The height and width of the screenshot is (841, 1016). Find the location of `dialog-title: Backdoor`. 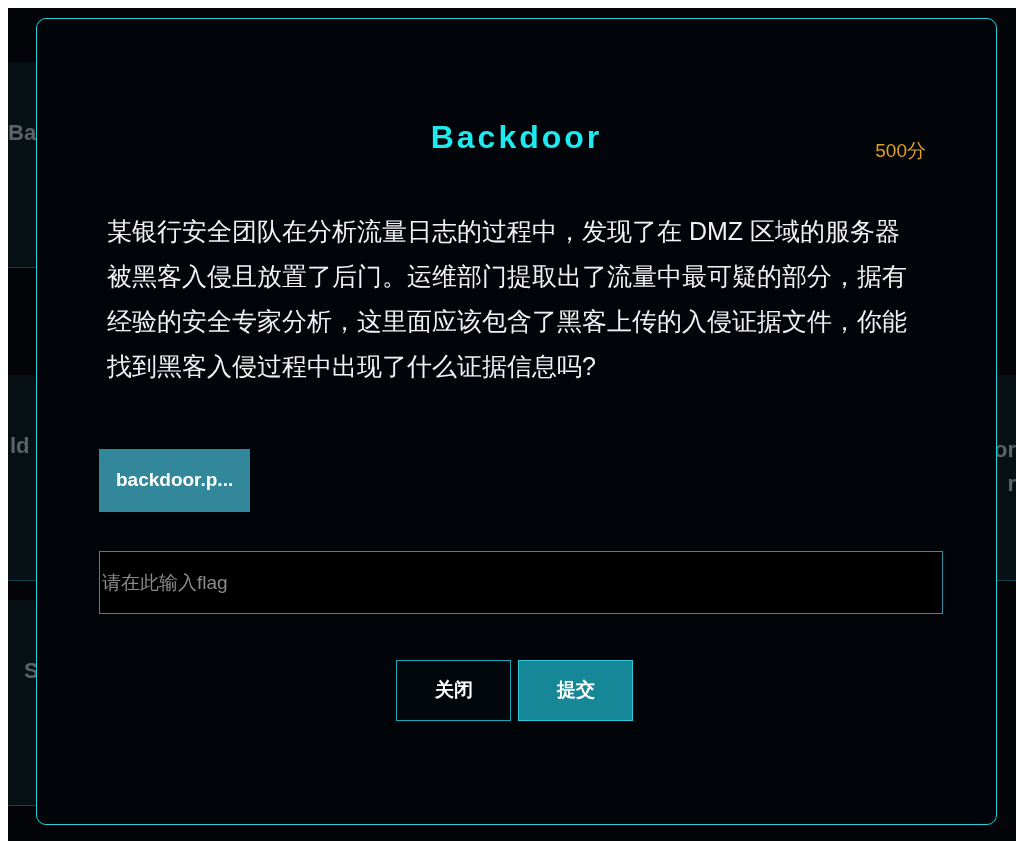

dialog-title: Backdoor is located at coordinates (516, 139).